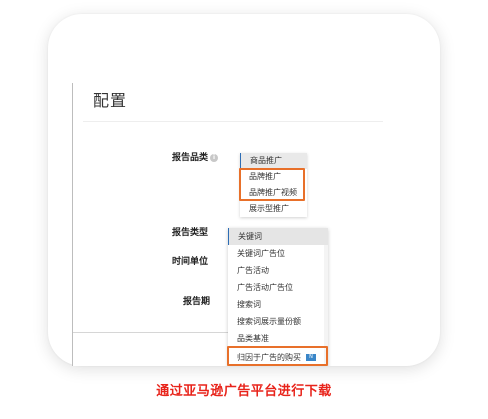 This screenshot has width=488, height=419. Describe the element at coordinates (272, 184) in the screenshot. I see `category-highlight-box` at that location.